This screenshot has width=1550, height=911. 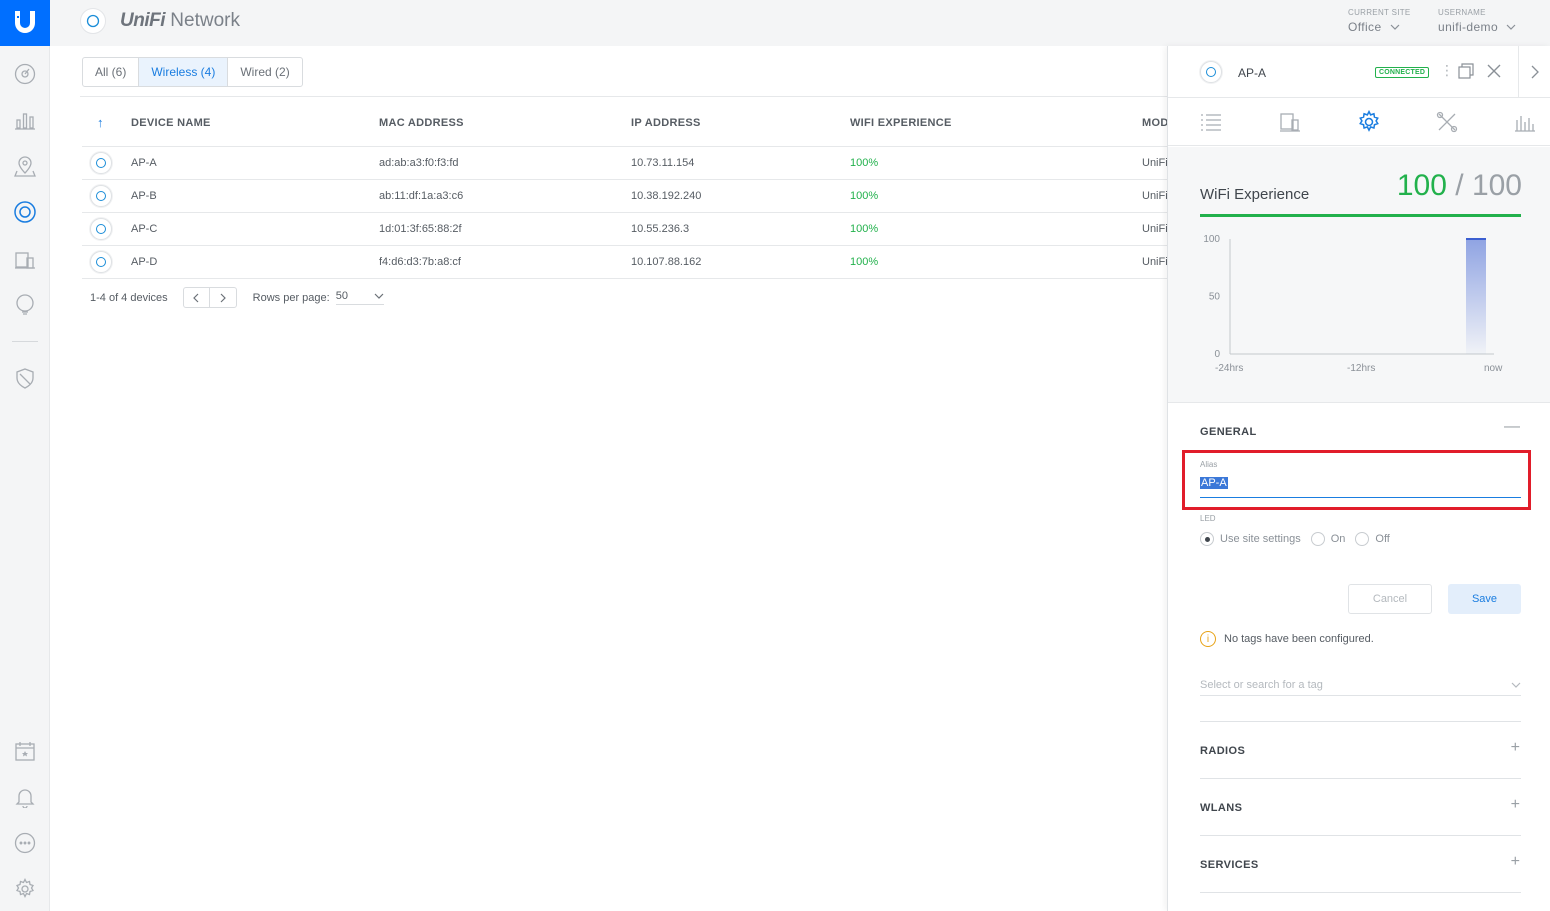 I want to click on score-value: 100, so click(x=1421, y=185).